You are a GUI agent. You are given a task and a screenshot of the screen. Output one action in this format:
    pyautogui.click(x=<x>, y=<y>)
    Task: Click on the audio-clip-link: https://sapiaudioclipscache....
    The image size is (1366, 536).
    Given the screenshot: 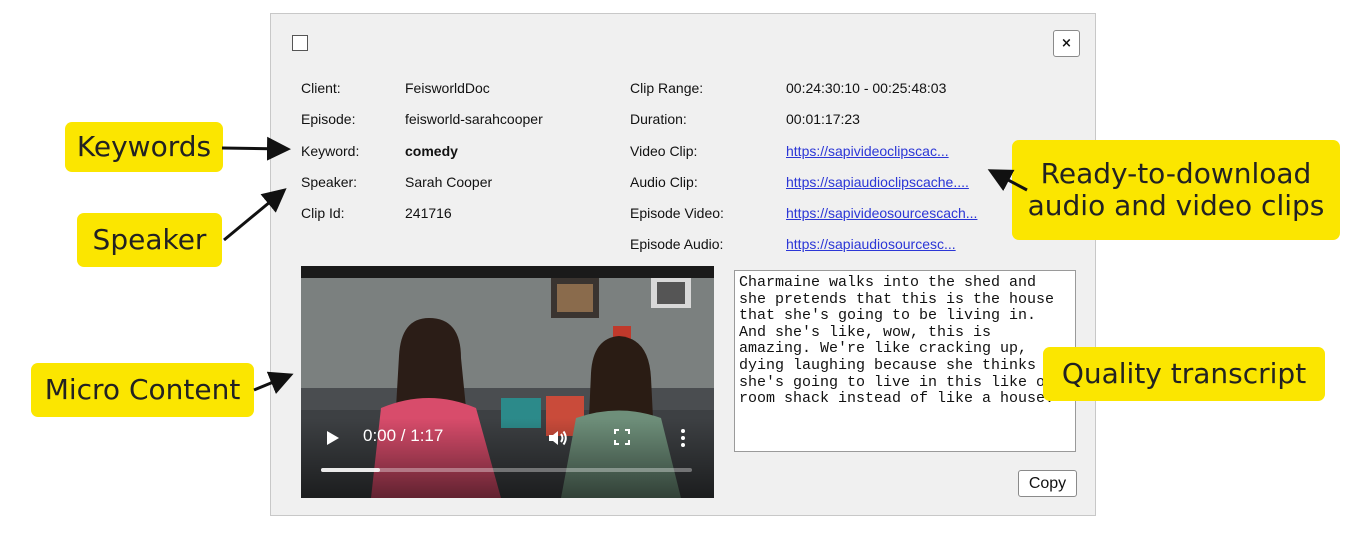 What is the action you would take?
    pyautogui.click(x=877, y=182)
    